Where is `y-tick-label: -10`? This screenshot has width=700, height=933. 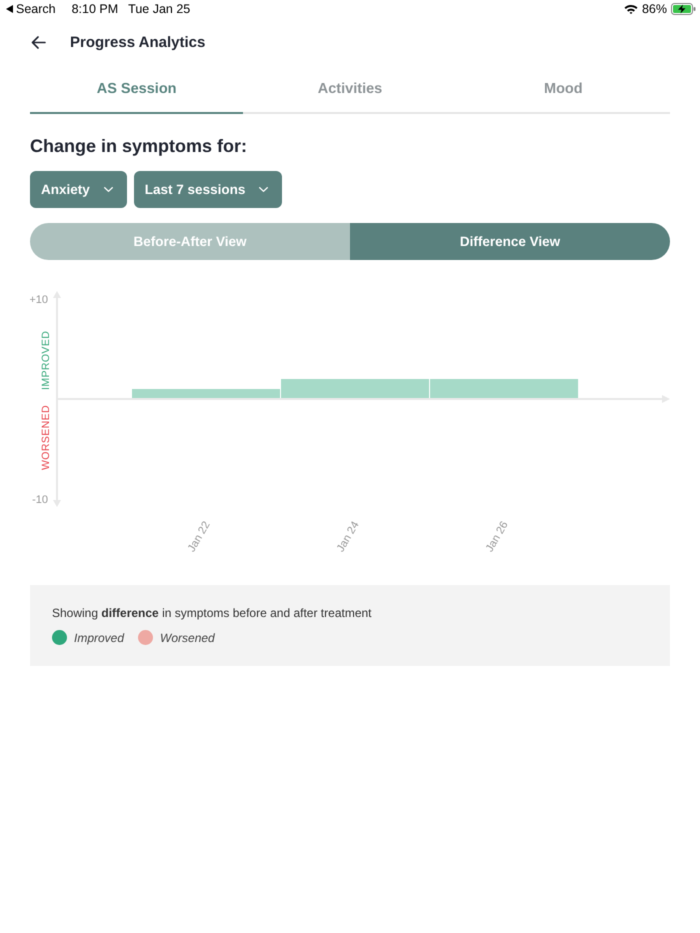 y-tick-label: -10 is located at coordinates (40, 500).